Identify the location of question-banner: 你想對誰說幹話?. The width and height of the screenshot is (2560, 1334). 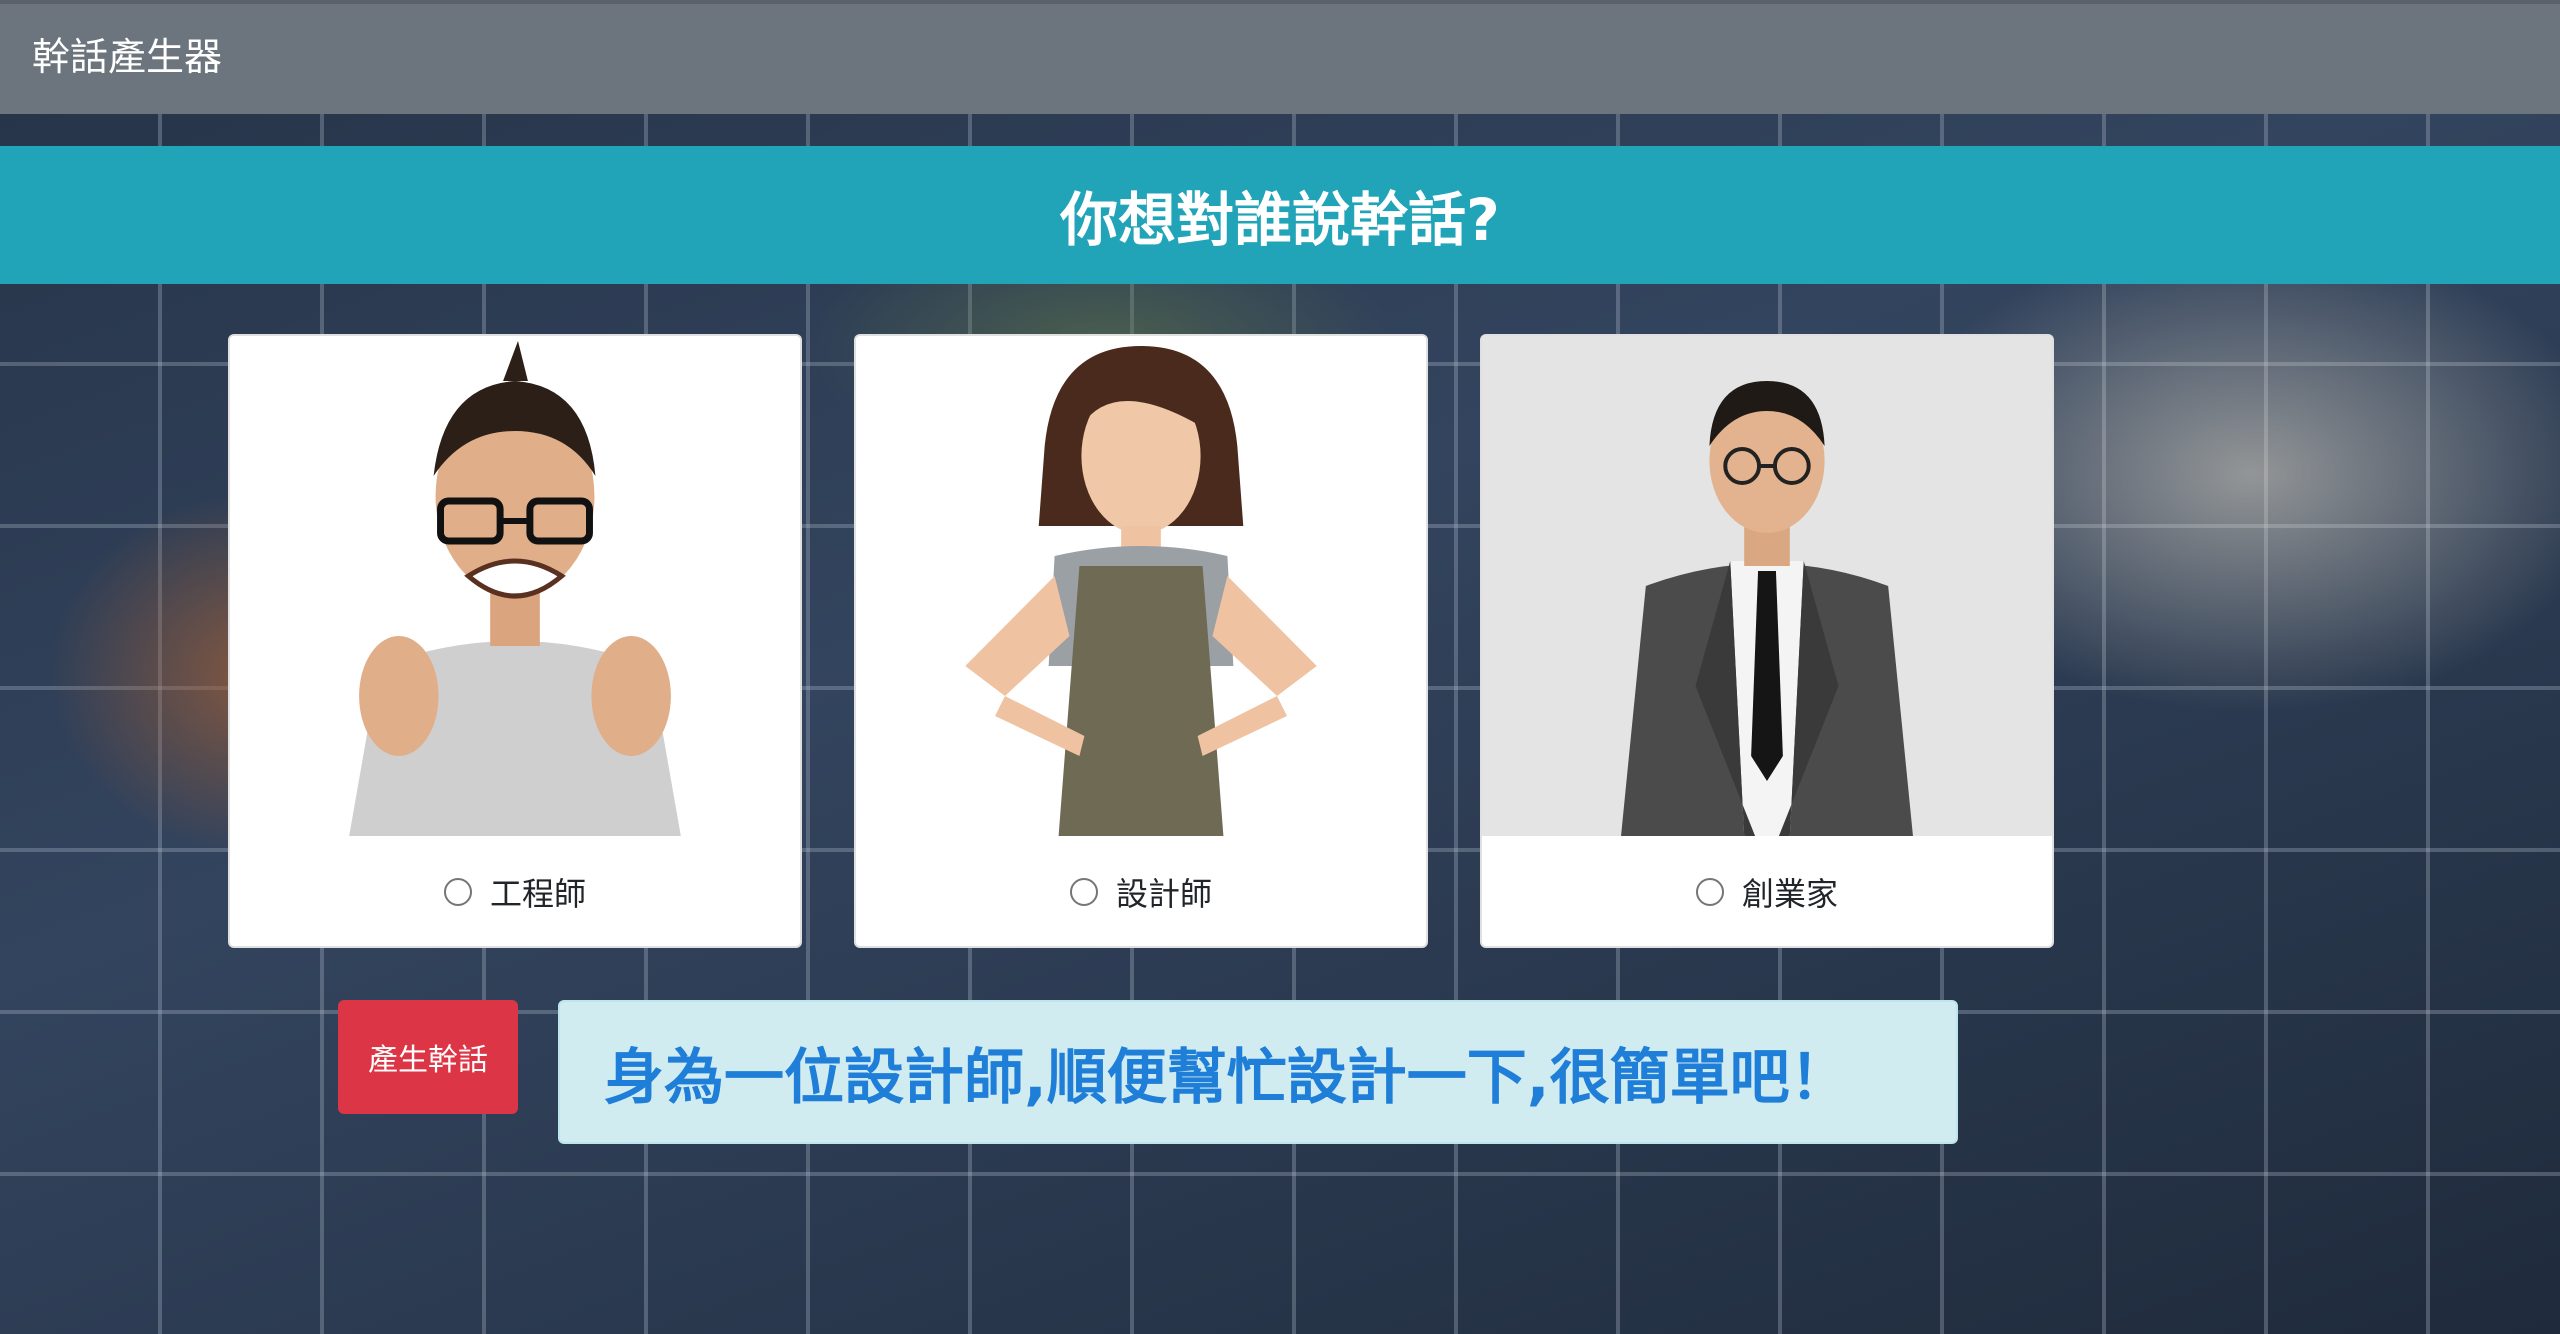
(1280, 215).